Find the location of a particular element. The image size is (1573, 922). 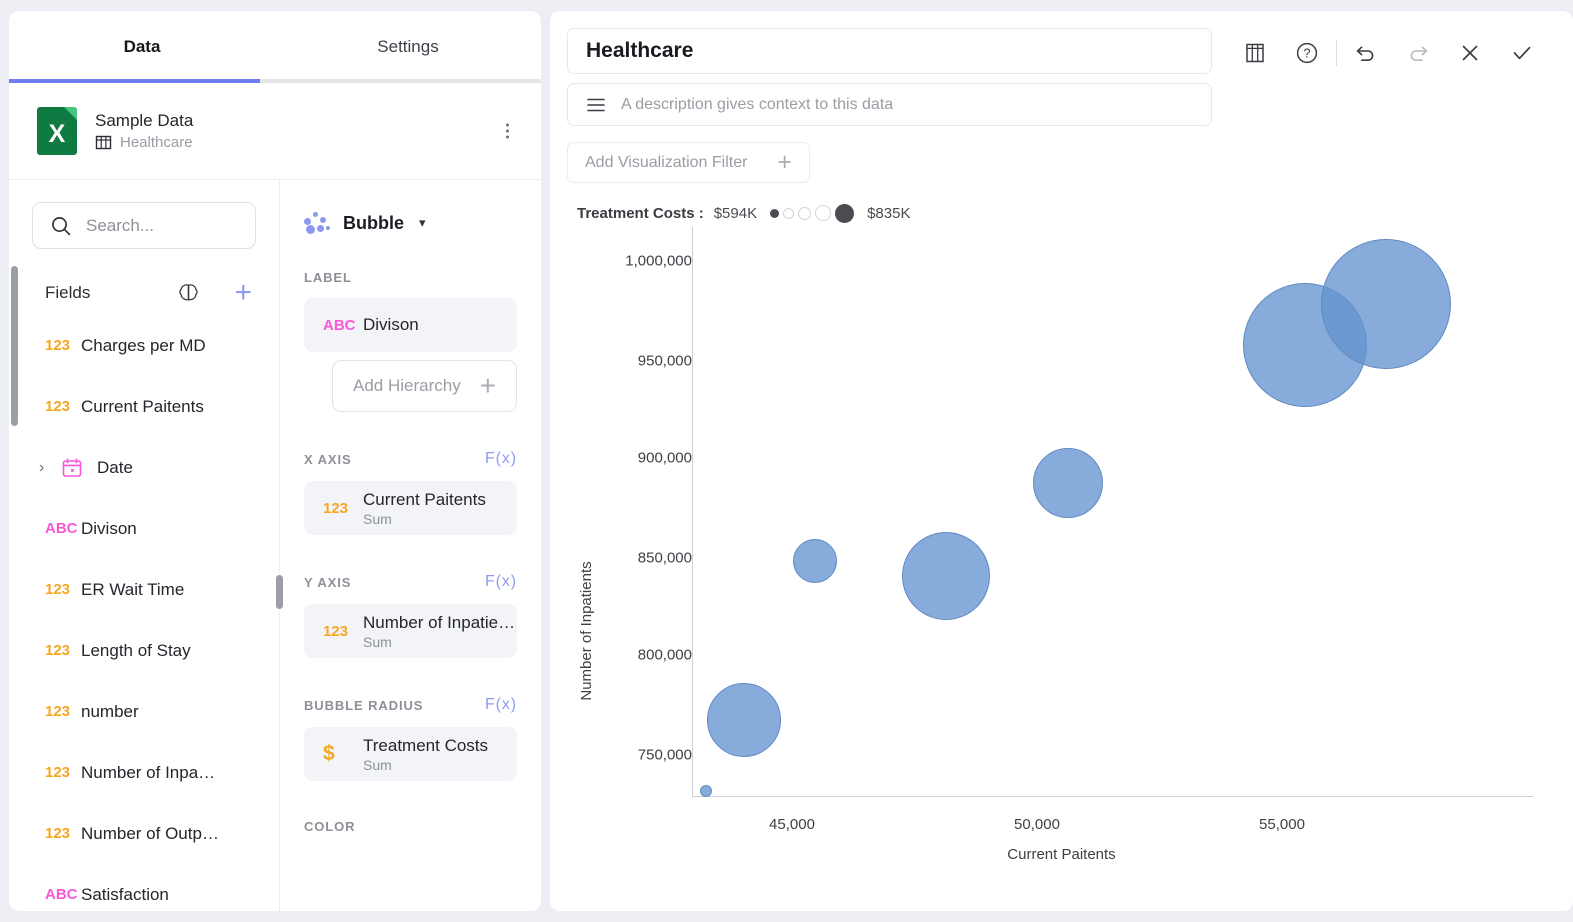

add-visualization-filter-label: Add Visualization Filter is located at coordinates (666, 162).